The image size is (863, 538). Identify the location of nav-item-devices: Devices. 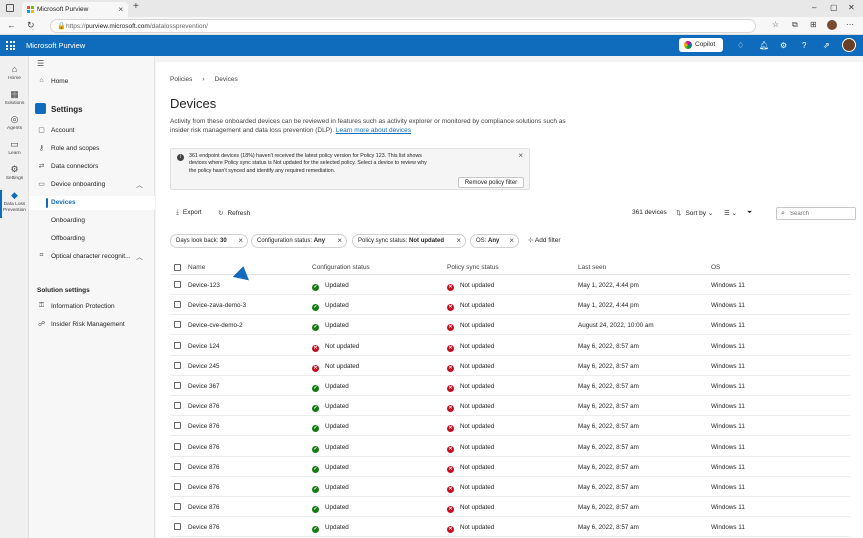
(92, 203).